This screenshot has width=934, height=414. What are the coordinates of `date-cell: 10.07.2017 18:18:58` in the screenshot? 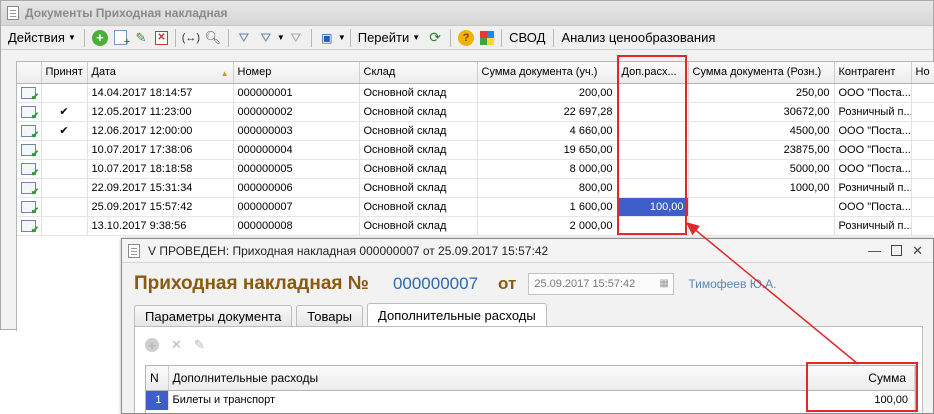 It's located at (160, 169).